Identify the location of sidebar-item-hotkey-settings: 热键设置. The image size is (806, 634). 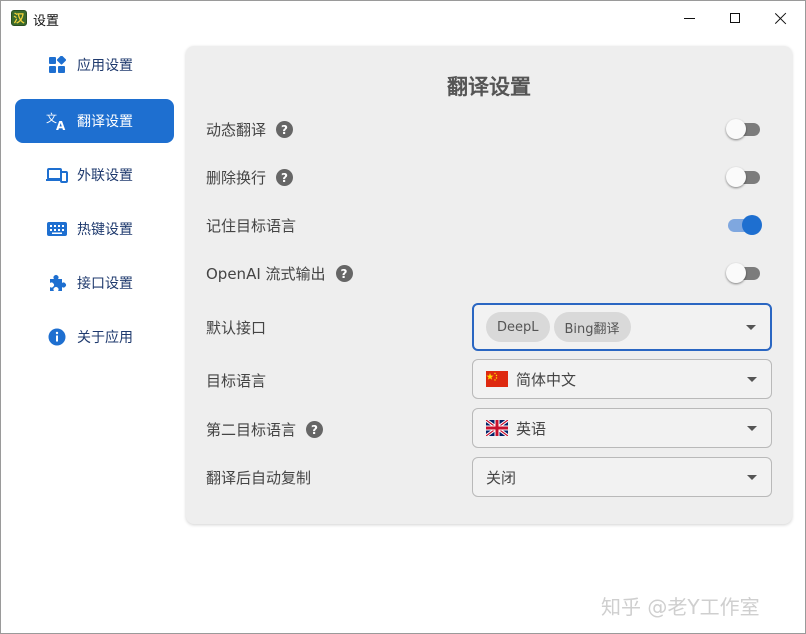
(94, 229).